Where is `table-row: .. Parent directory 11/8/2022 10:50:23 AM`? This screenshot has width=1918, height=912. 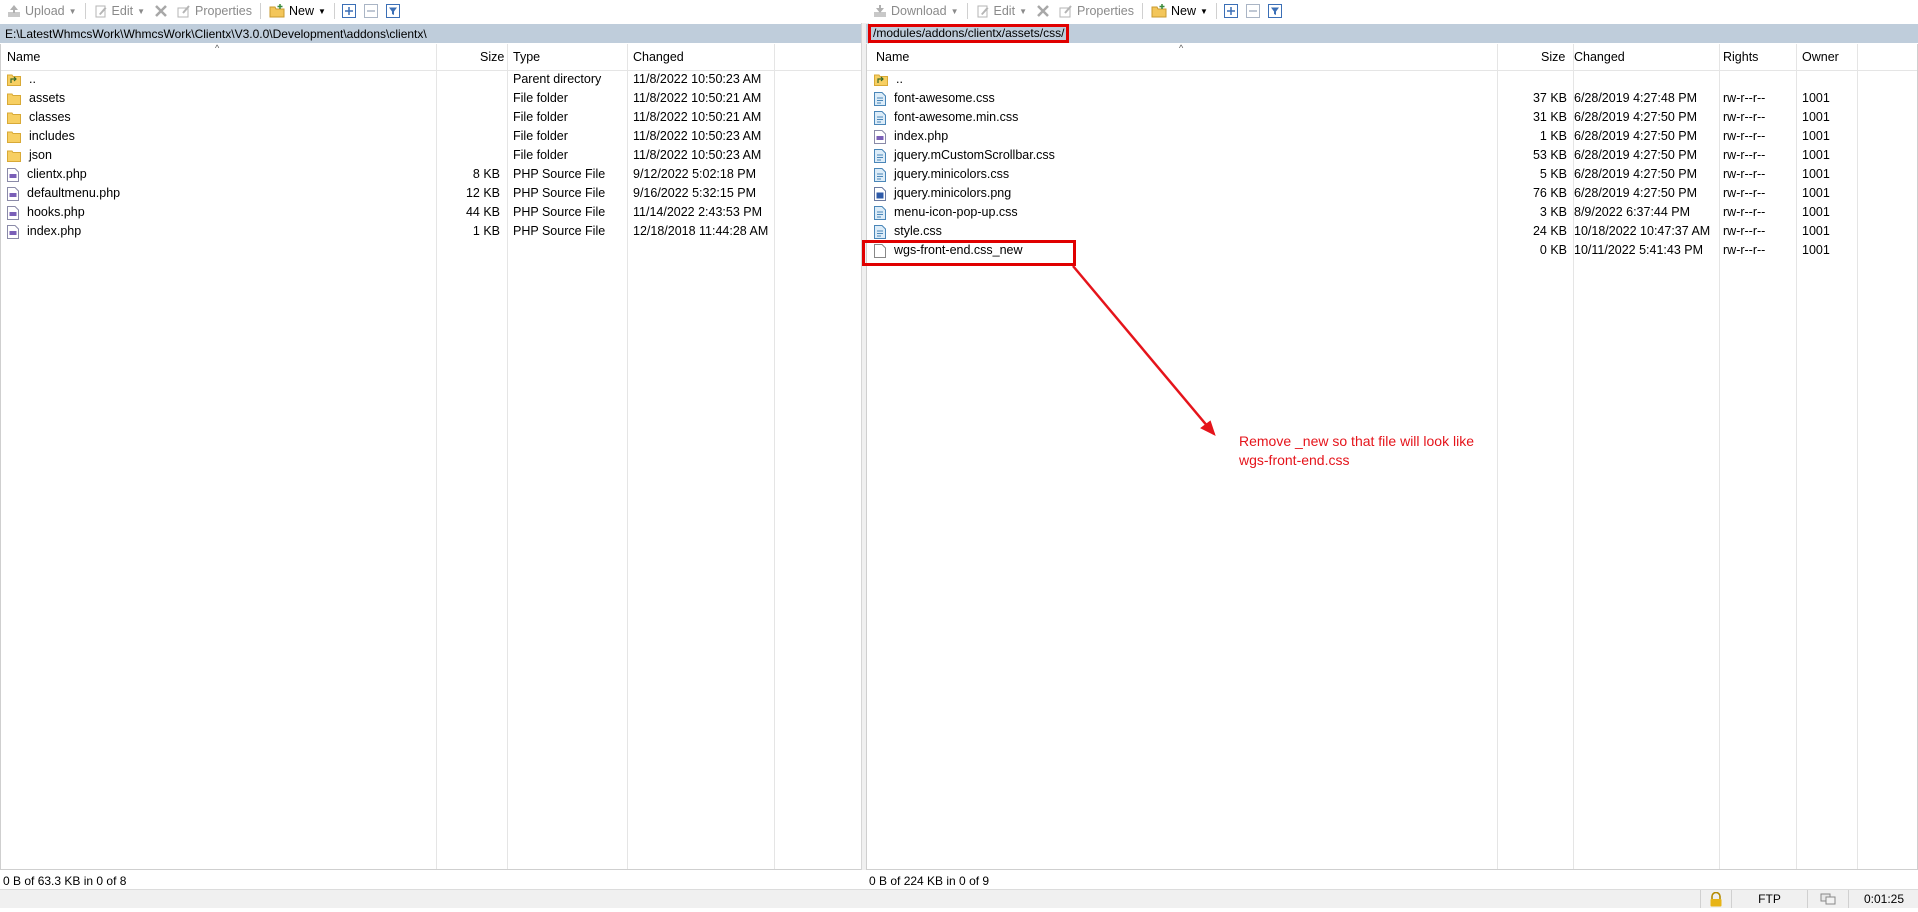
table-row: .. Parent directory 11/8/2022 10:50:23 AM is located at coordinates (432, 79).